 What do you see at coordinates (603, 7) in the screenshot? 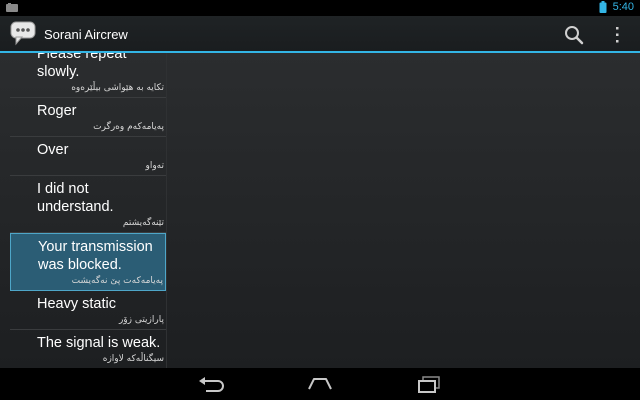
I see `battery-icon` at bounding box center [603, 7].